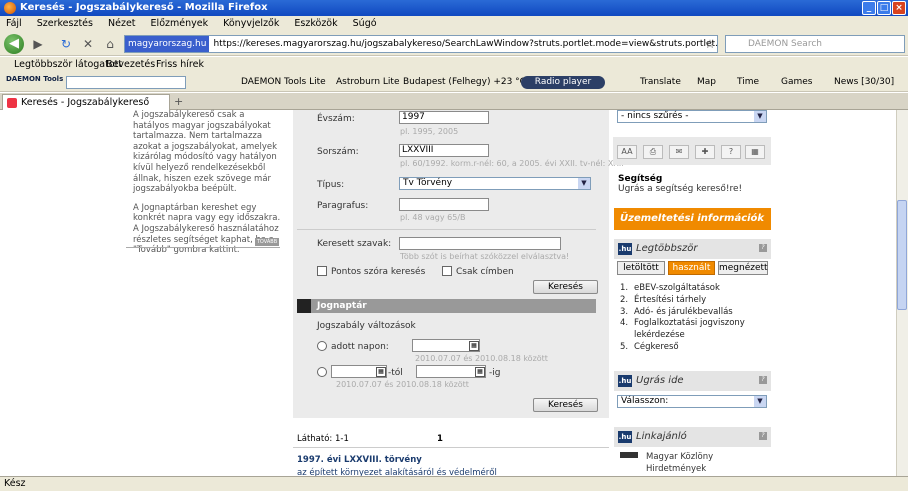  Describe the element at coordinates (66, 44) in the screenshot. I see `reload-icon: ↻` at that location.